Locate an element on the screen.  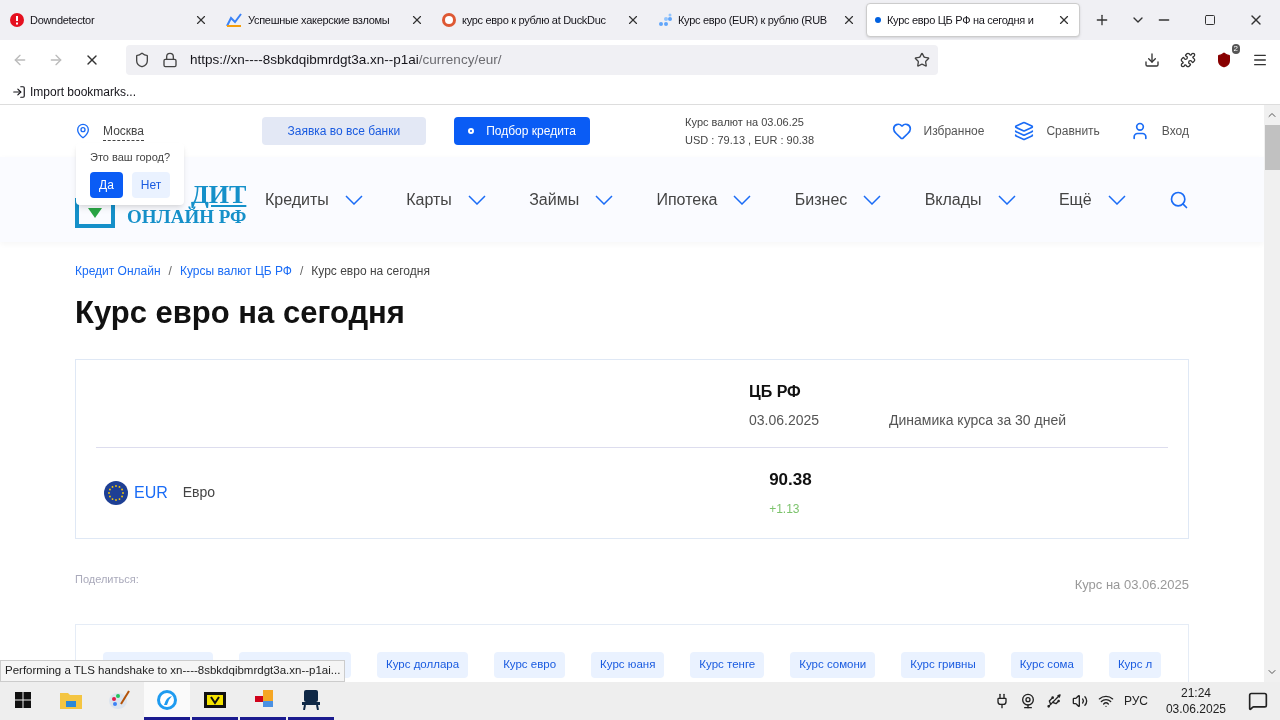
extension-badge: 2 is located at coordinates (1235, 49).